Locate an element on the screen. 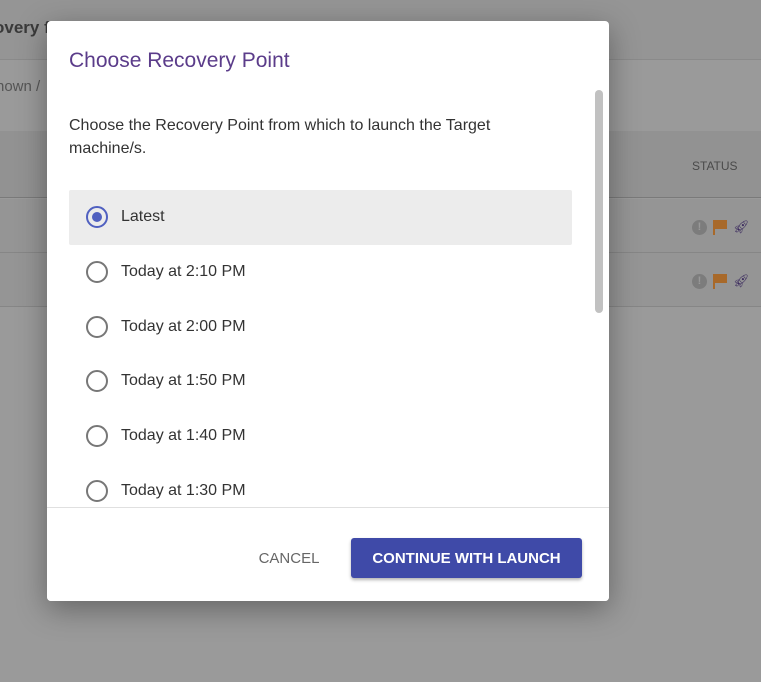 This screenshot has width=761, height=682. recovery-option: Today at 1:50 PM is located at coordinates (320, 381).